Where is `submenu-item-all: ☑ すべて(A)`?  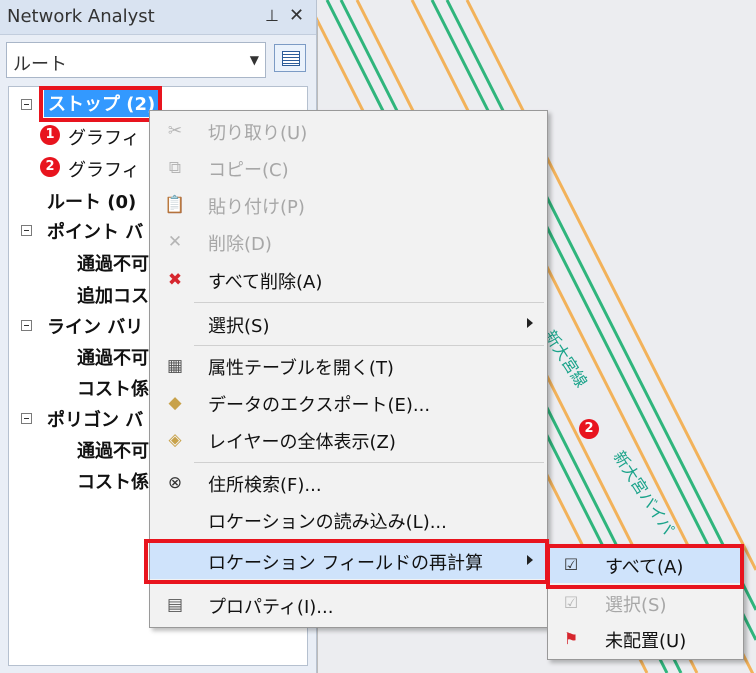
submenu-item-all: ☑ すべて(A) is located at coordinates (645, 565).